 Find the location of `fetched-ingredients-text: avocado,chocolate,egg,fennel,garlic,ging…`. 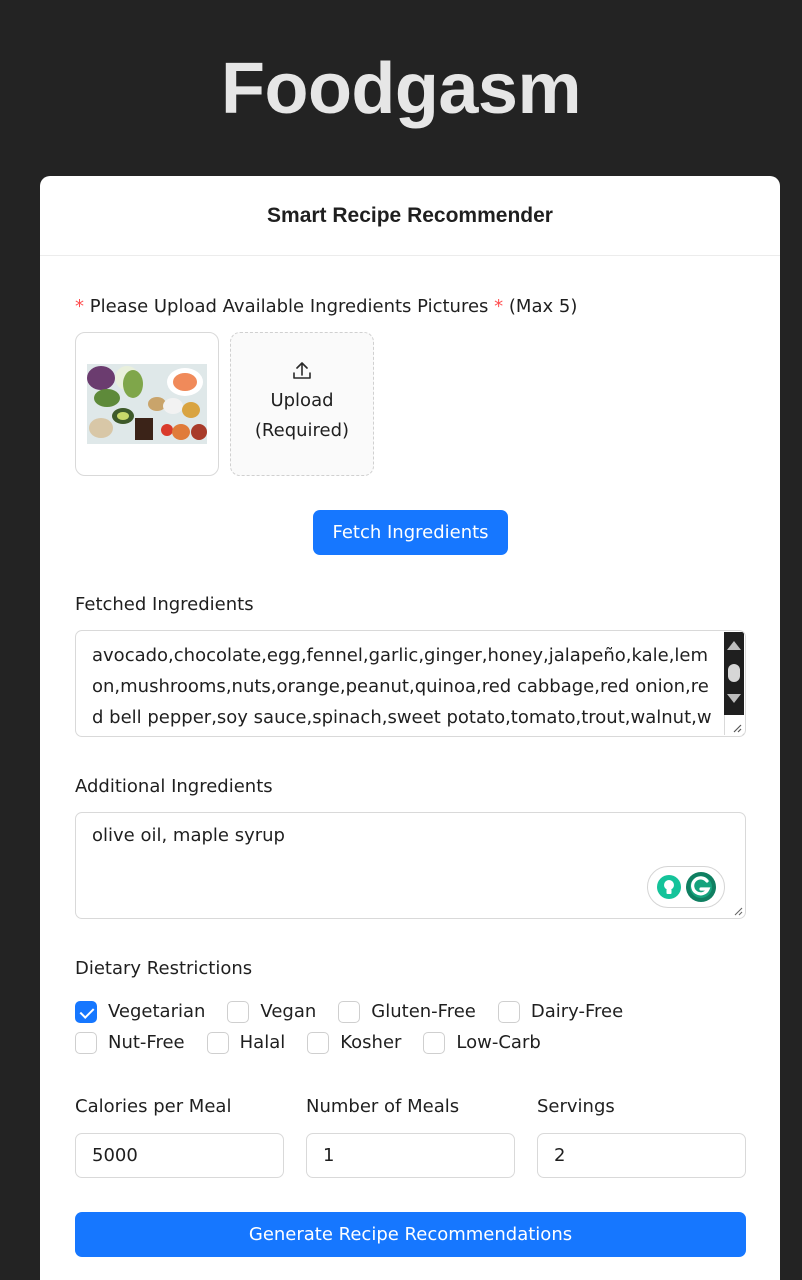

fetched-ingredients-text: avocado,chocolate,egg,fennel,garlic,ging… is located at coordinates (402, 686).